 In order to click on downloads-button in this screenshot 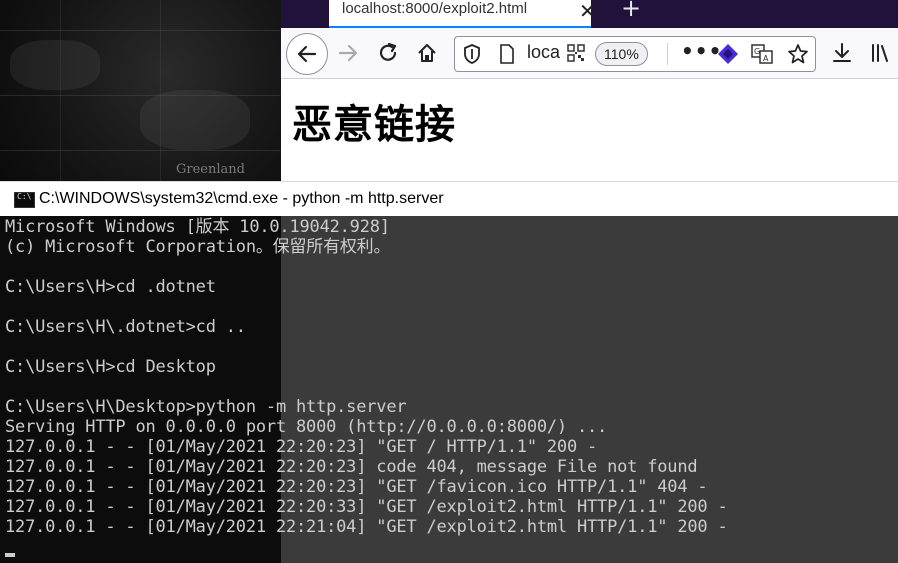, I will do `click(842, 53)`.